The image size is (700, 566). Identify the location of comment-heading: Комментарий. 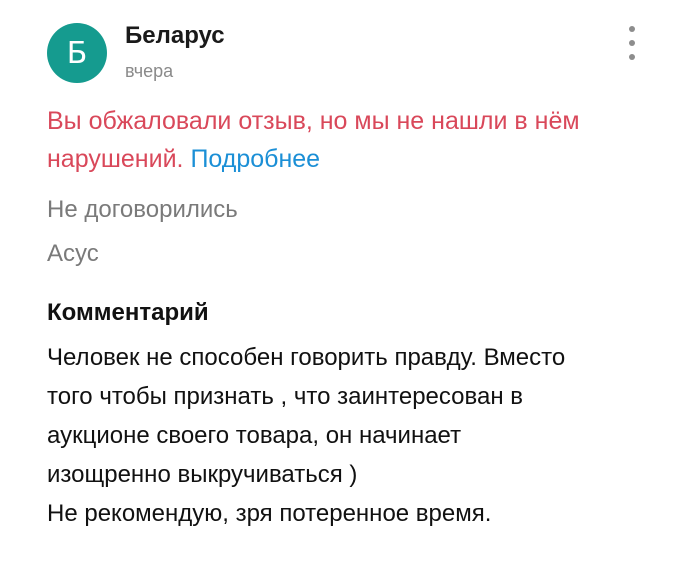
(128, 312).